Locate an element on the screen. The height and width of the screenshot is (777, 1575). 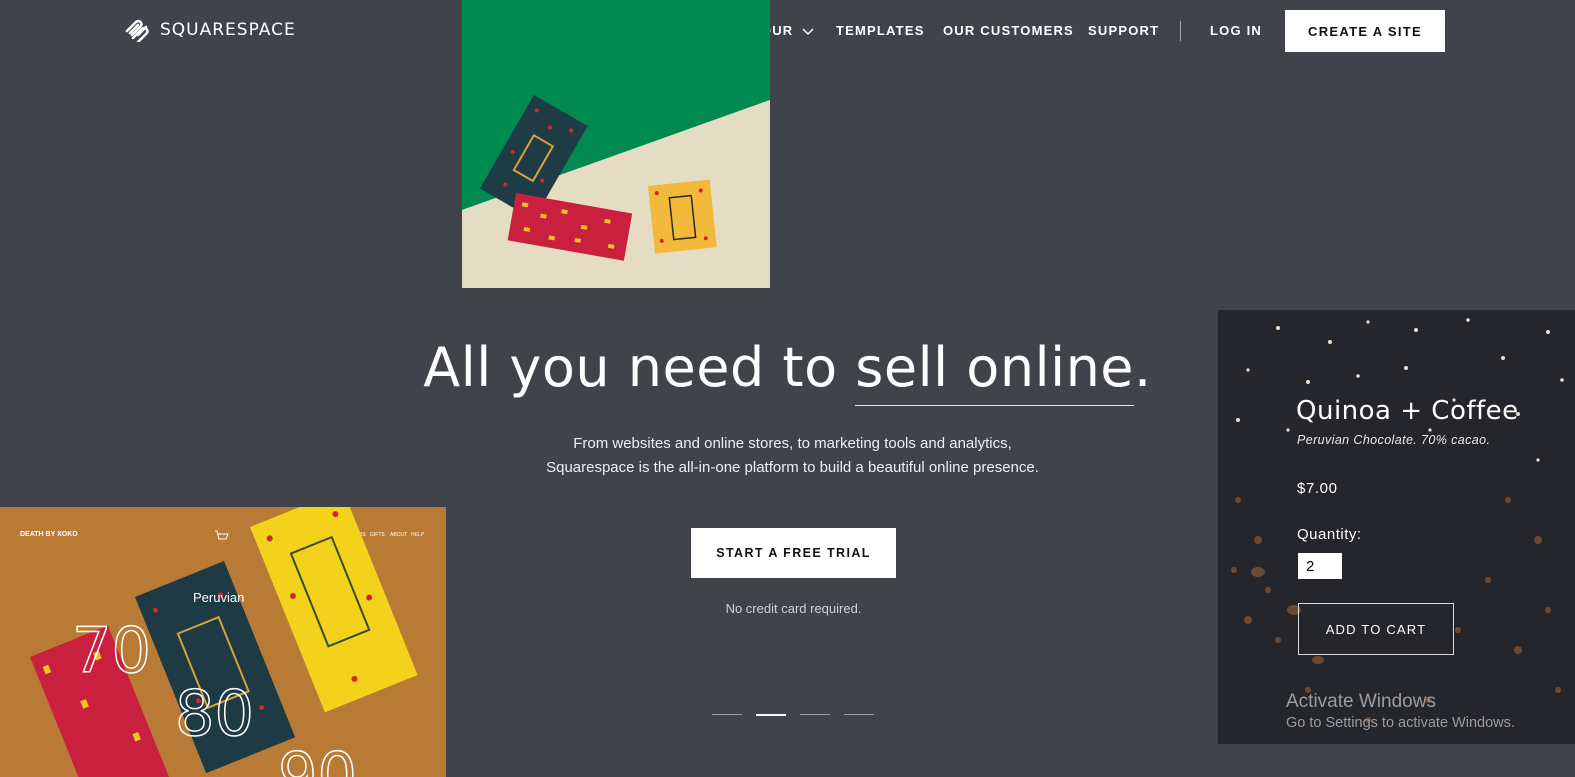
quantity-input is located at coordinates (1320, 566).